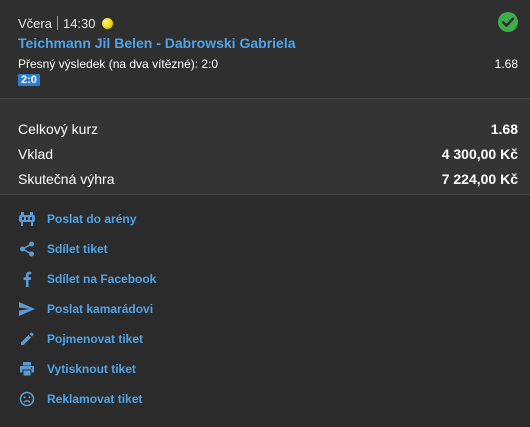  Describe the element at coordinates (27, 219) in the screenshot. I see `arena-icon` at that location.